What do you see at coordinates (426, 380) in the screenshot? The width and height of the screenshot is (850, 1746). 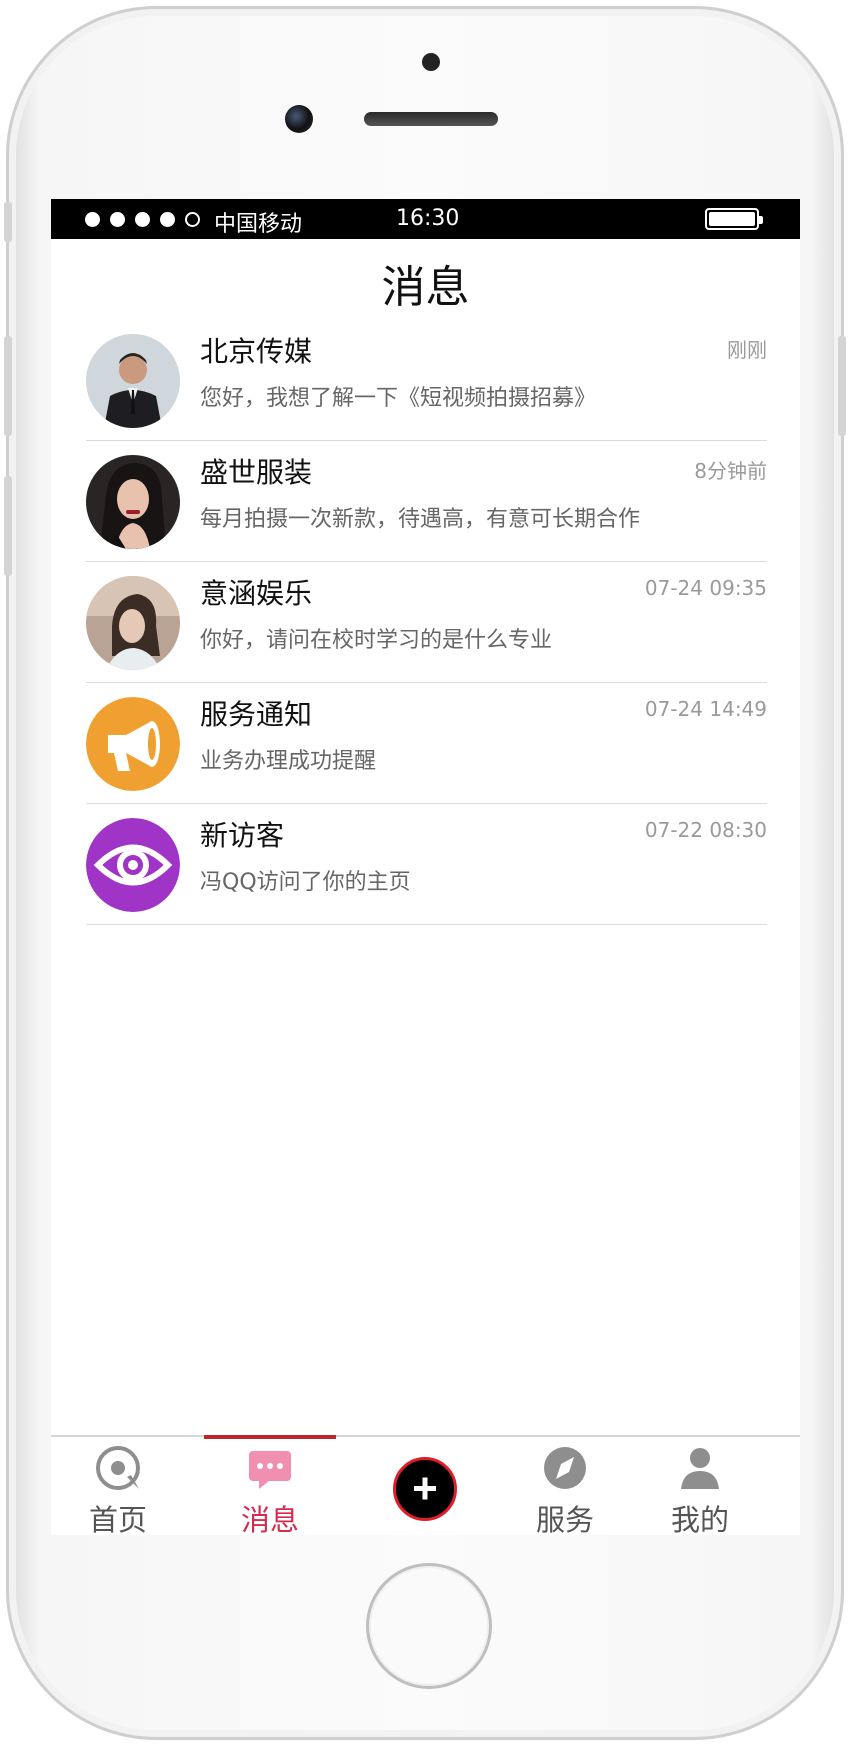 I see `message-row: 北京传媒 刚刚 您好，我想了解一下《短视频拍摄招募》` at bounding box center [426, 380].